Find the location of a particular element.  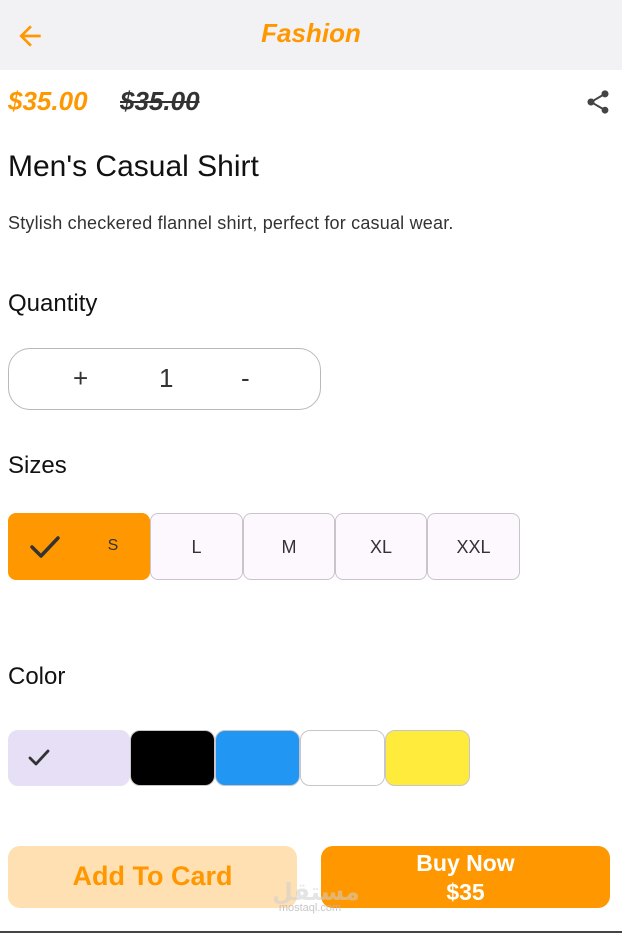

color-heading: Color is located at coordinates (37, 676).